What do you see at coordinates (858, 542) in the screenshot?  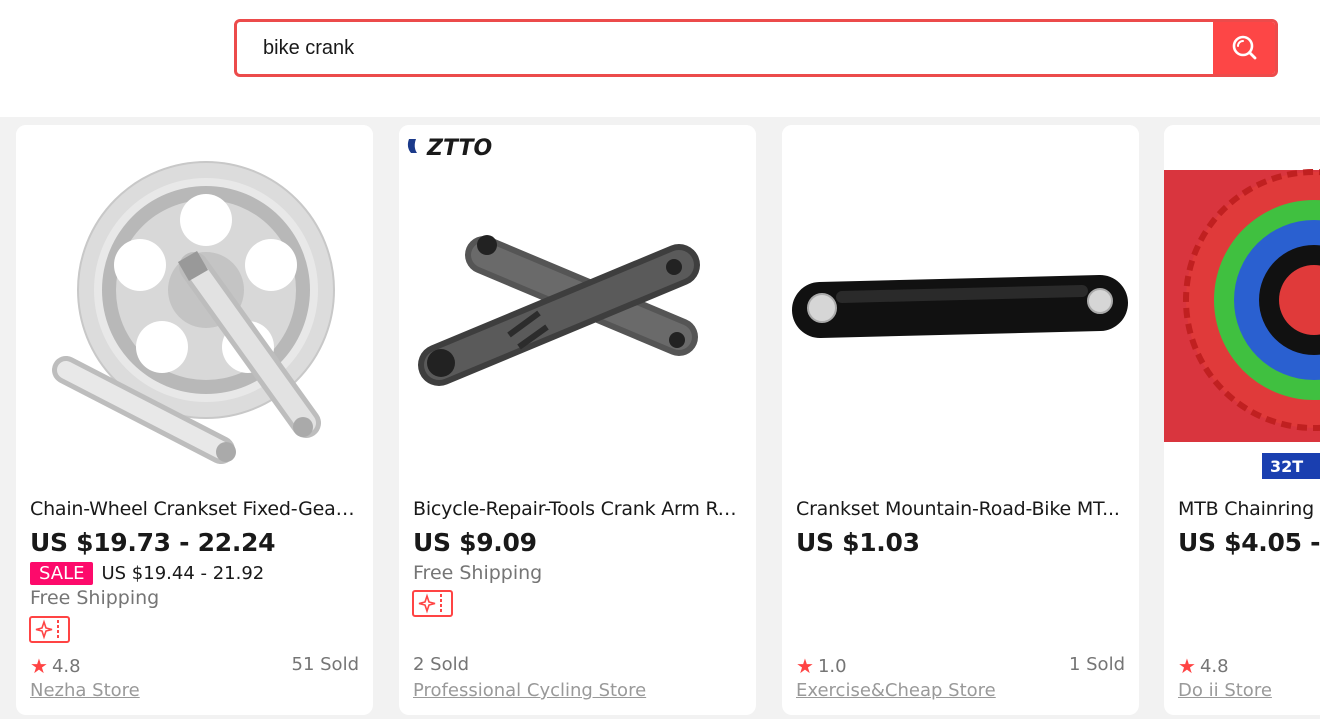 I see `product-price: US $1.03` at bounding box center [858, 542].